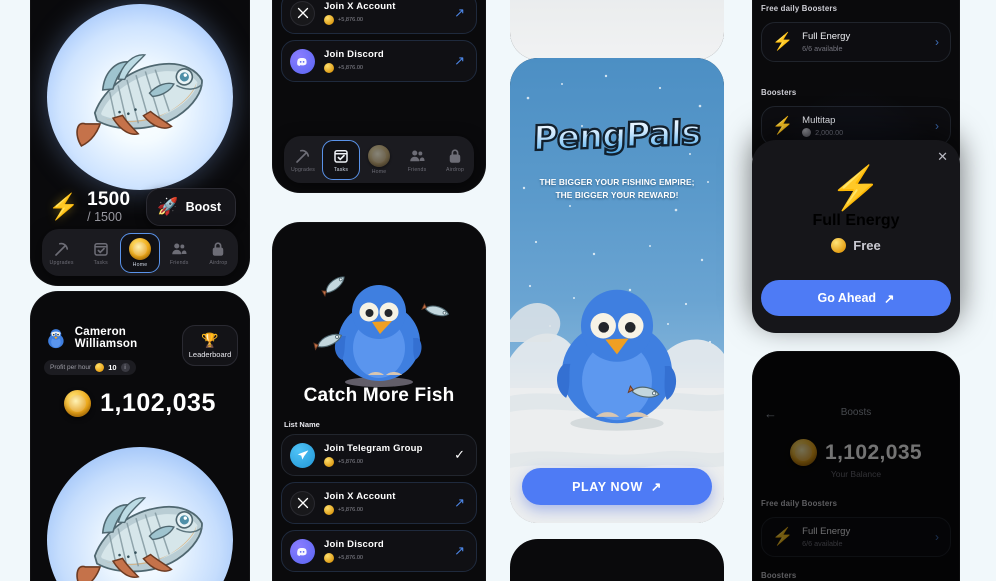 This screenshot has width=996, height=581. What do you see at coordinates (109, 199) in the screenshot?
I see `energy-current: 1500` at bounding box center [109, 199].